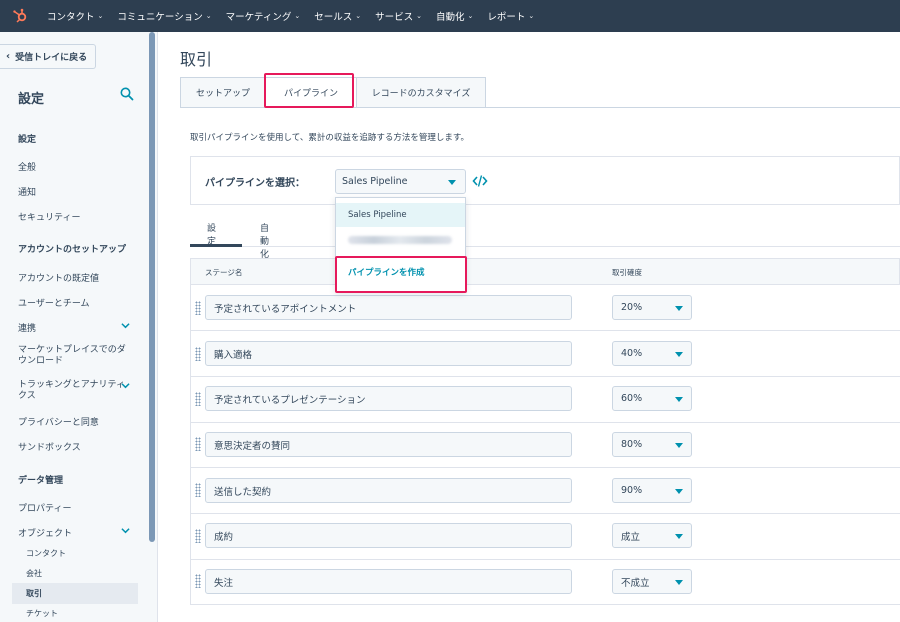  I want to click on stage-name-input: 成約, so click(388, 535).